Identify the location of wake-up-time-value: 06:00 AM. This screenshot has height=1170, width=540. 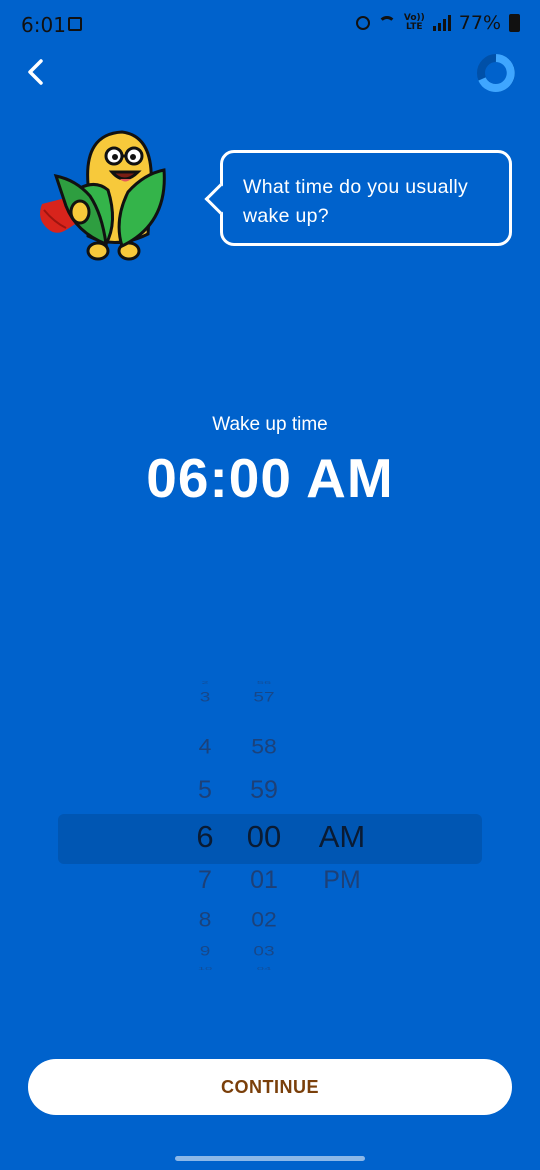
(270, 478).